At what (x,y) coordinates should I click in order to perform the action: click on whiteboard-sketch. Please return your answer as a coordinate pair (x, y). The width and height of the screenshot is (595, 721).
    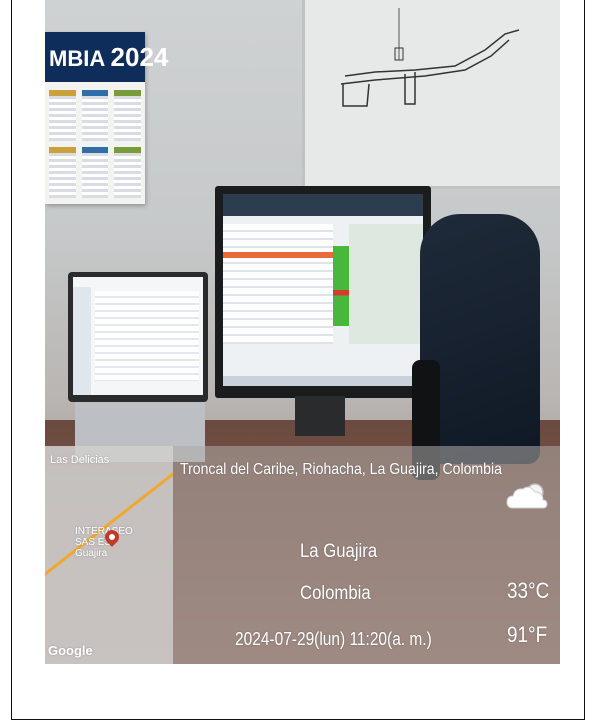
    Looking at the image, I should click on (430, 57).